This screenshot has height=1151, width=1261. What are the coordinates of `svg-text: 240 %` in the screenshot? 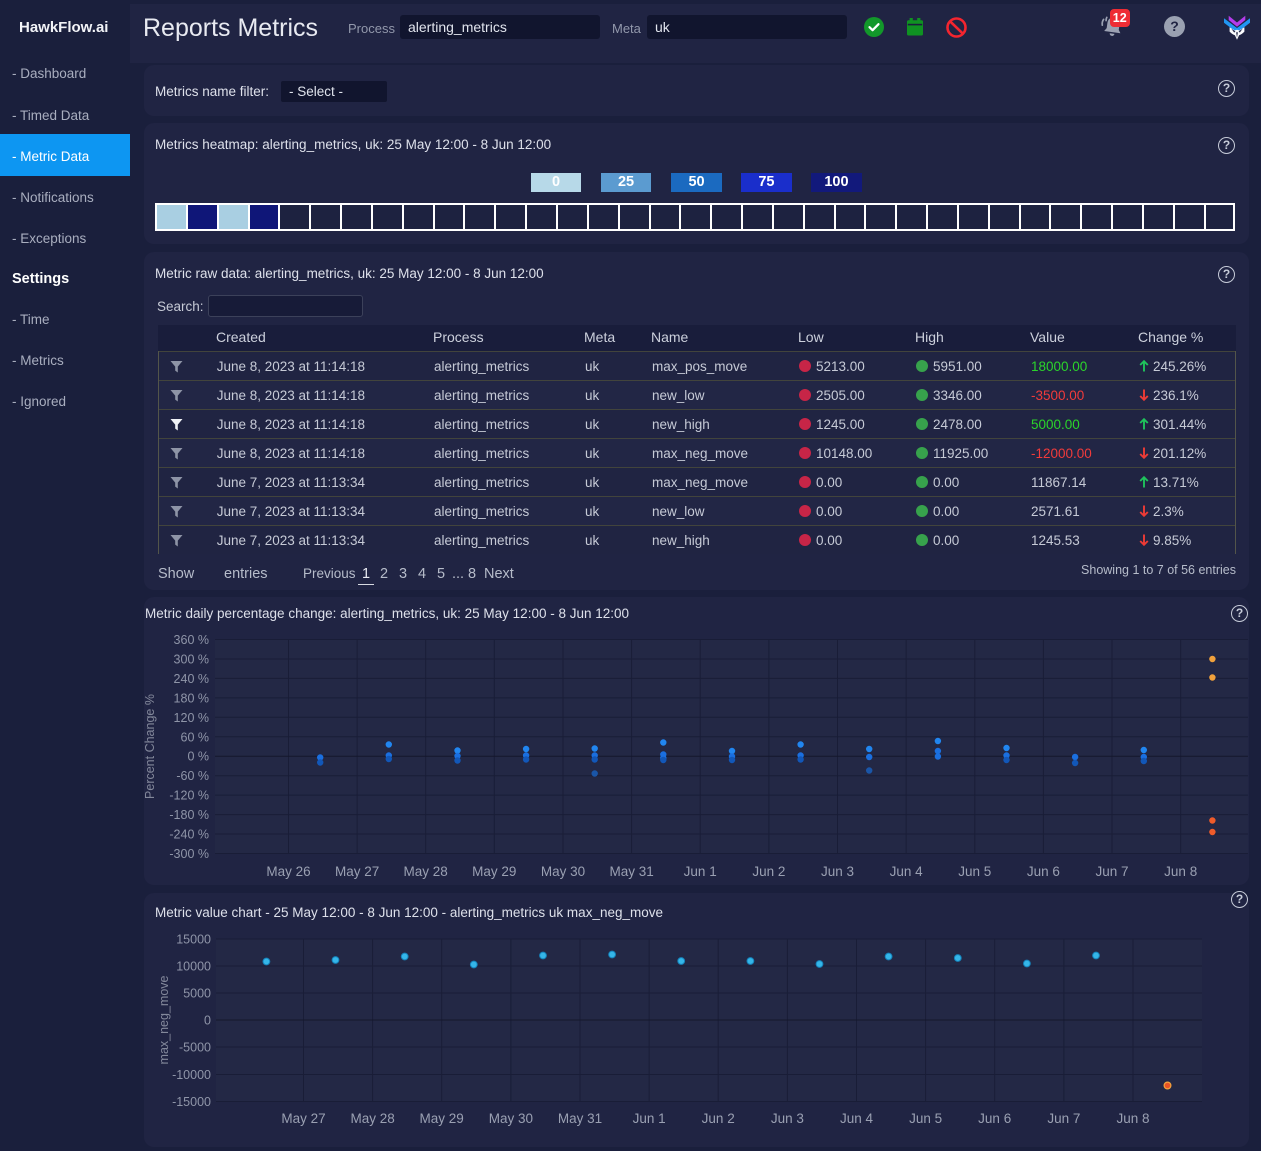 It's located at (191, 679).